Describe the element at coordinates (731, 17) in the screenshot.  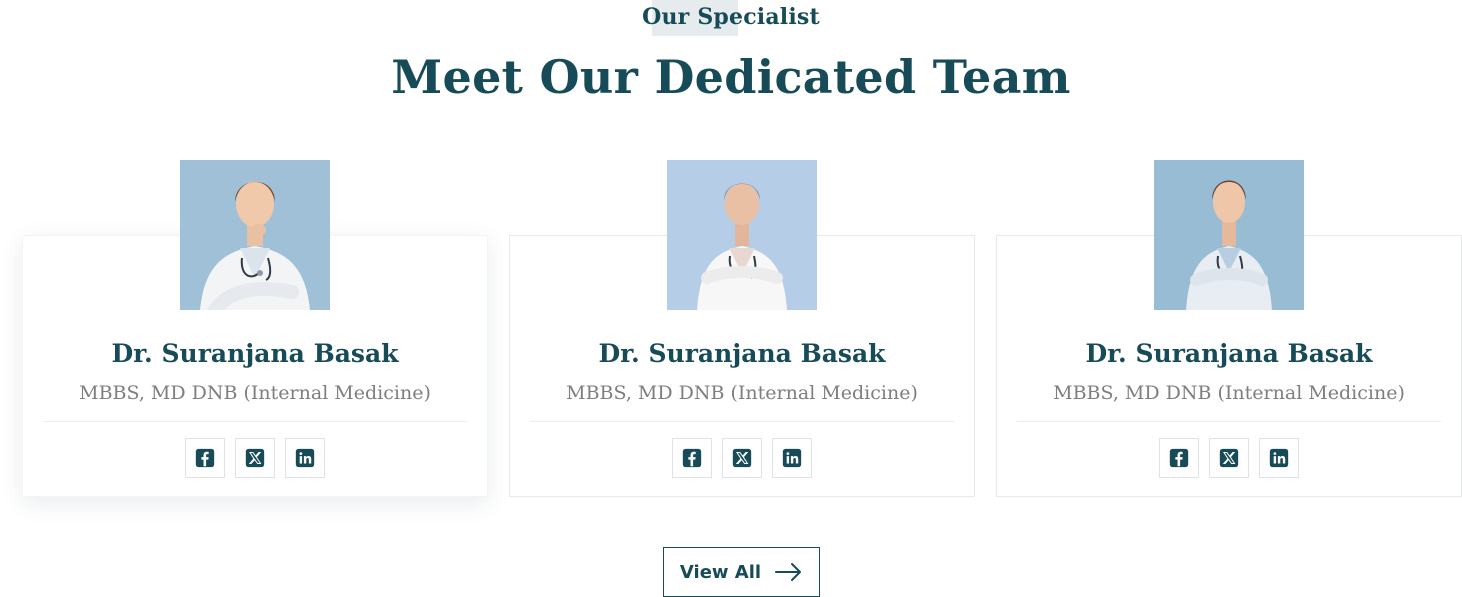
I see `section-eyebrow: Our Specialist` at that location.